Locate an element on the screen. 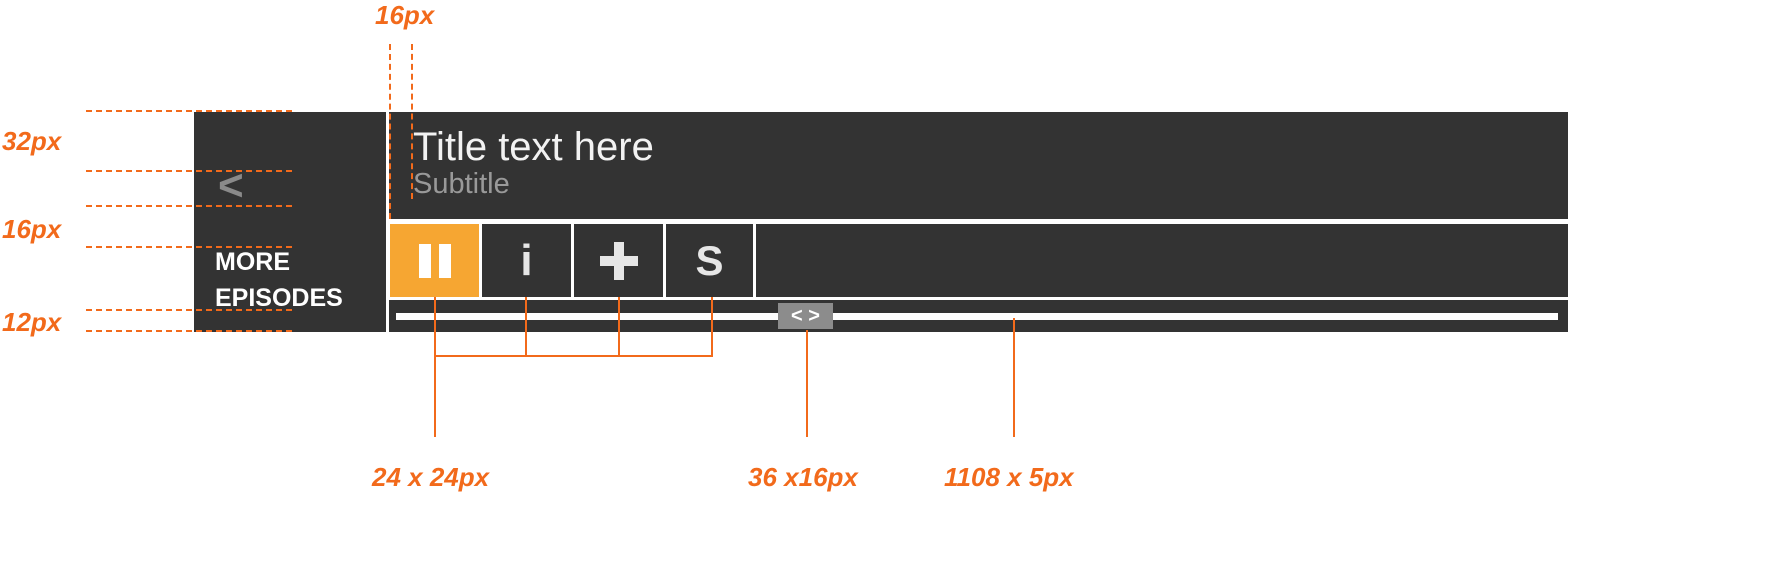  callout-scrubber is located at coordinates (807, 383).